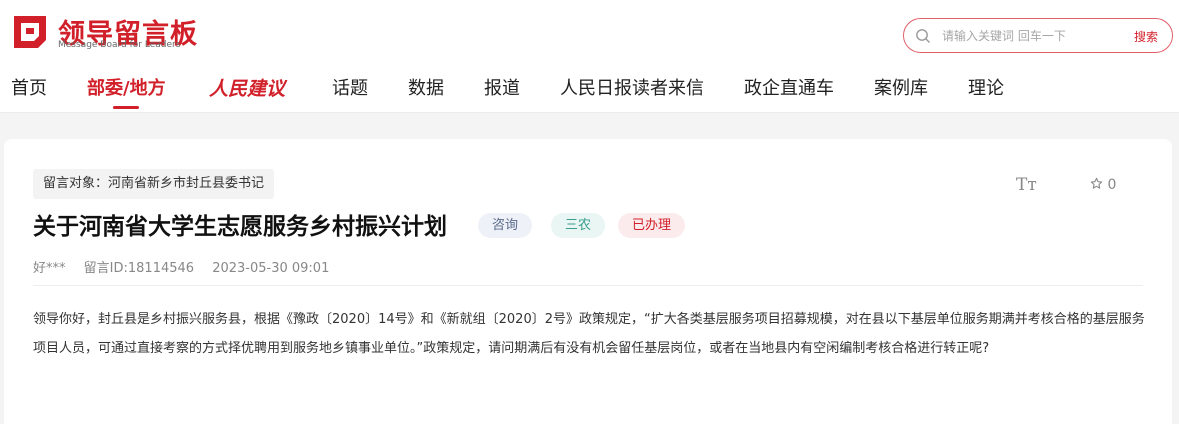 This screenshot has width=1179, height=424. I want to click on nav-item-topics: 话题, so click(350, 87).